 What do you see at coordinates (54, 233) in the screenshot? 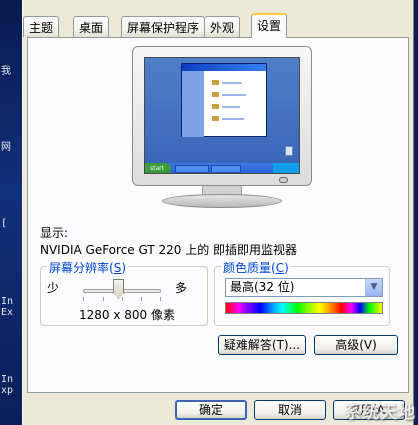
I see `display-label: 显示:` at bounding box center [54, 233].